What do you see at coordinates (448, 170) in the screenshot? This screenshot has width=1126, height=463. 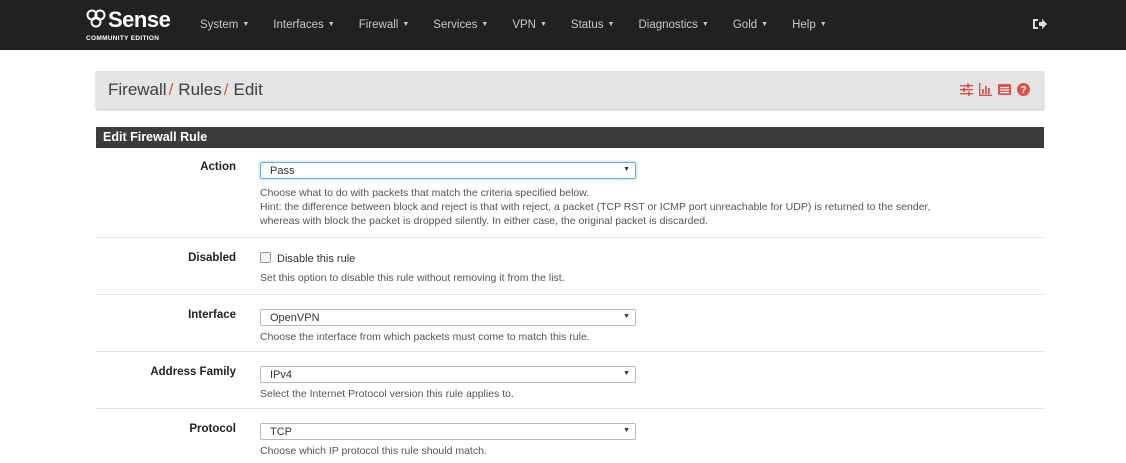 I see `action-select: Pass ▼` at bounding box center [448, 170].